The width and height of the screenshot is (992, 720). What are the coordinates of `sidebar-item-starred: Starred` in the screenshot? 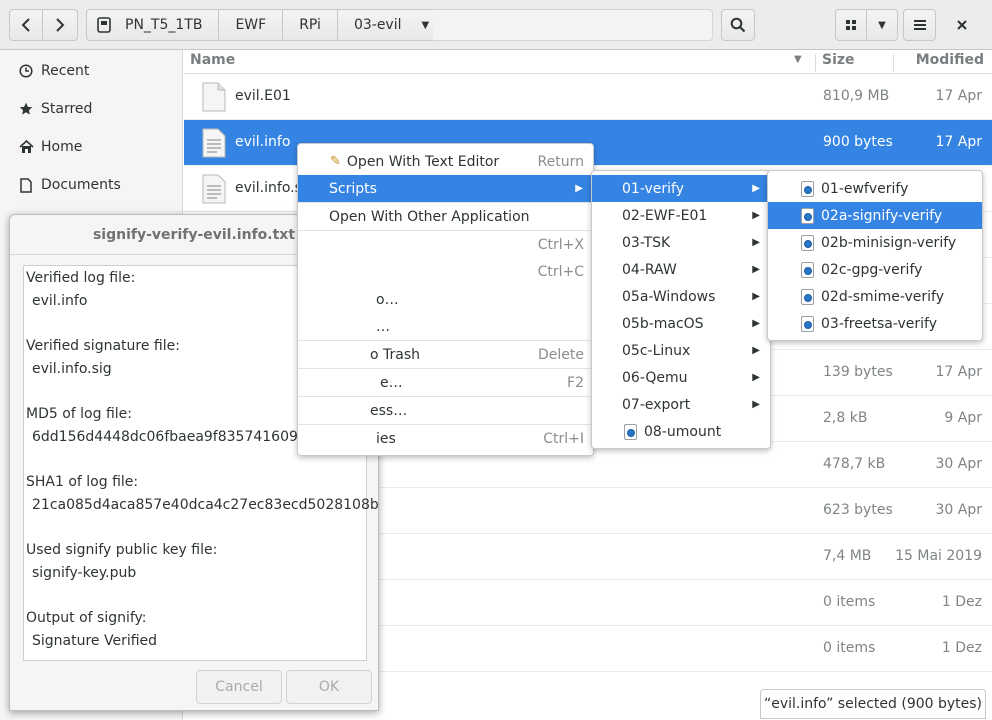 It's located at (91, 109).